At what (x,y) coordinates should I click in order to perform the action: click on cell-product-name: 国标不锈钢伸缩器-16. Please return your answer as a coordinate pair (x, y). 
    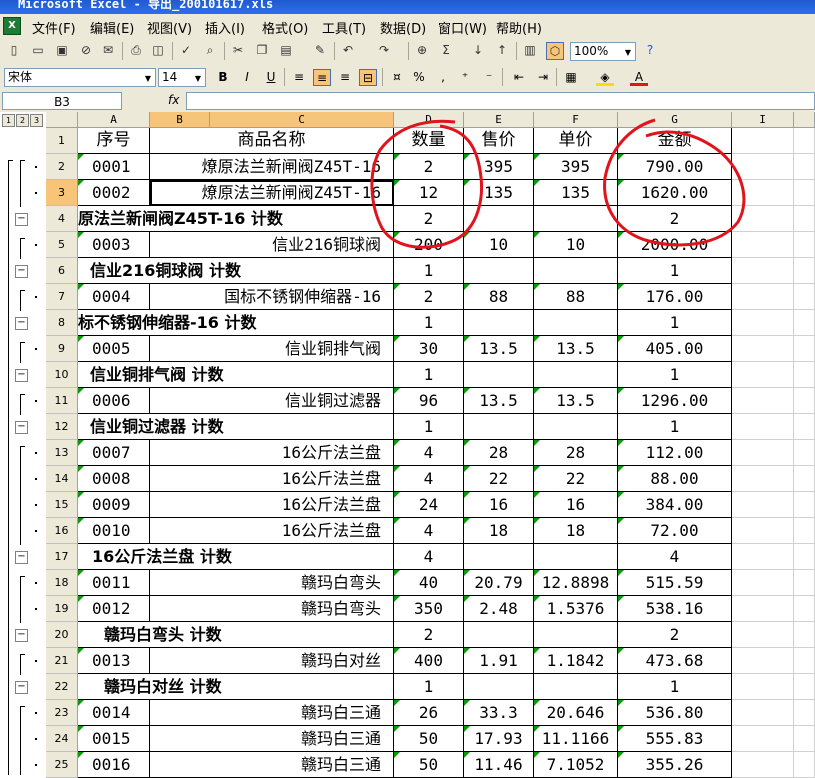
    Looking at the image, I should click on (272, 297).